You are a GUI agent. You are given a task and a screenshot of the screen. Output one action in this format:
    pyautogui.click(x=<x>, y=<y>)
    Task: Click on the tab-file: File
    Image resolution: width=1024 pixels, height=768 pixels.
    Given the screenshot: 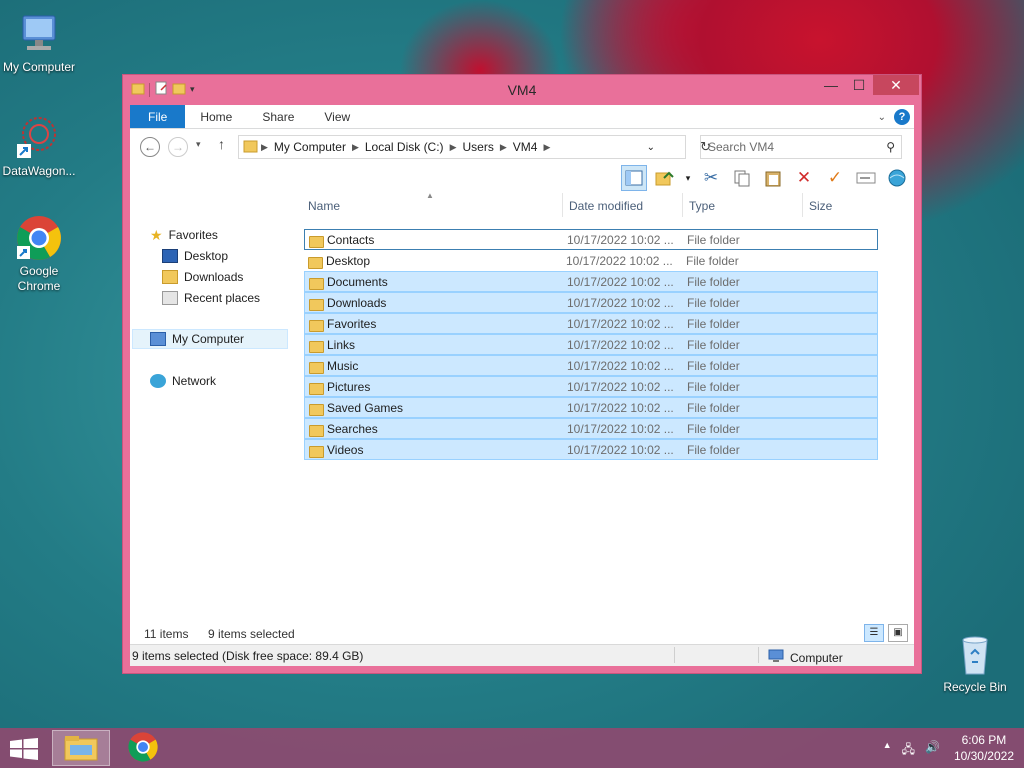 What is the action you would take?
    pyautogui.click(x=158, y=116)
    